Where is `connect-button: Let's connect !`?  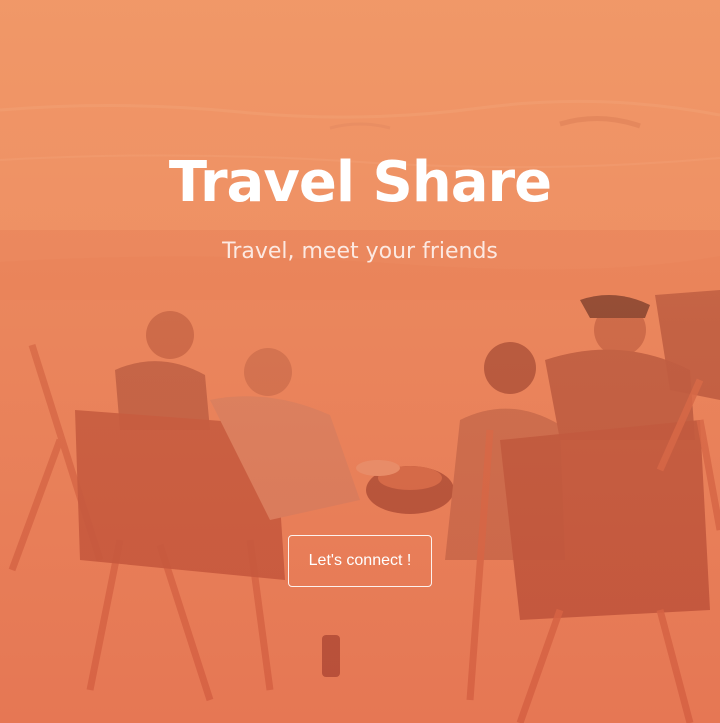 connect-button: Let's connect ! is located at coordinates (360, 561).